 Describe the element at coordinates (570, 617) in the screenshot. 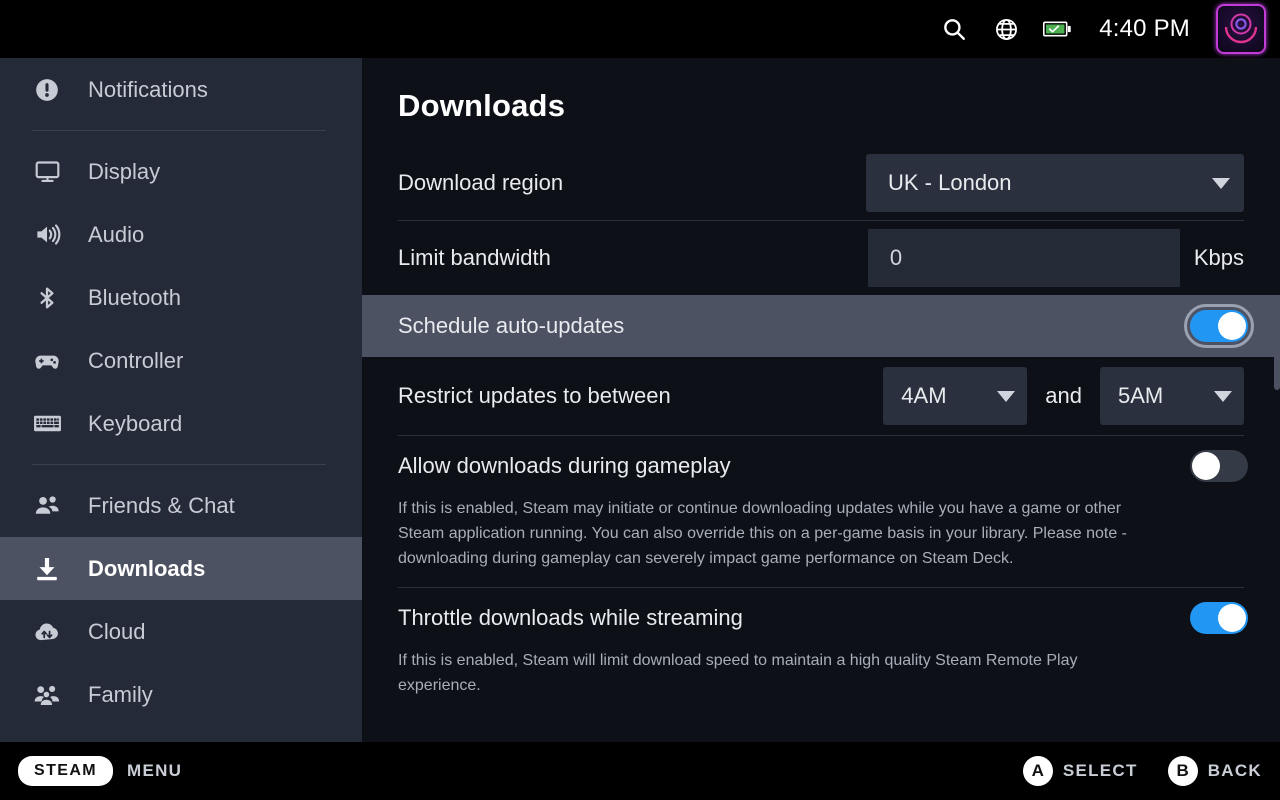

I see `throttle-streaming-label: Throttle downloads while streaming` at that location.